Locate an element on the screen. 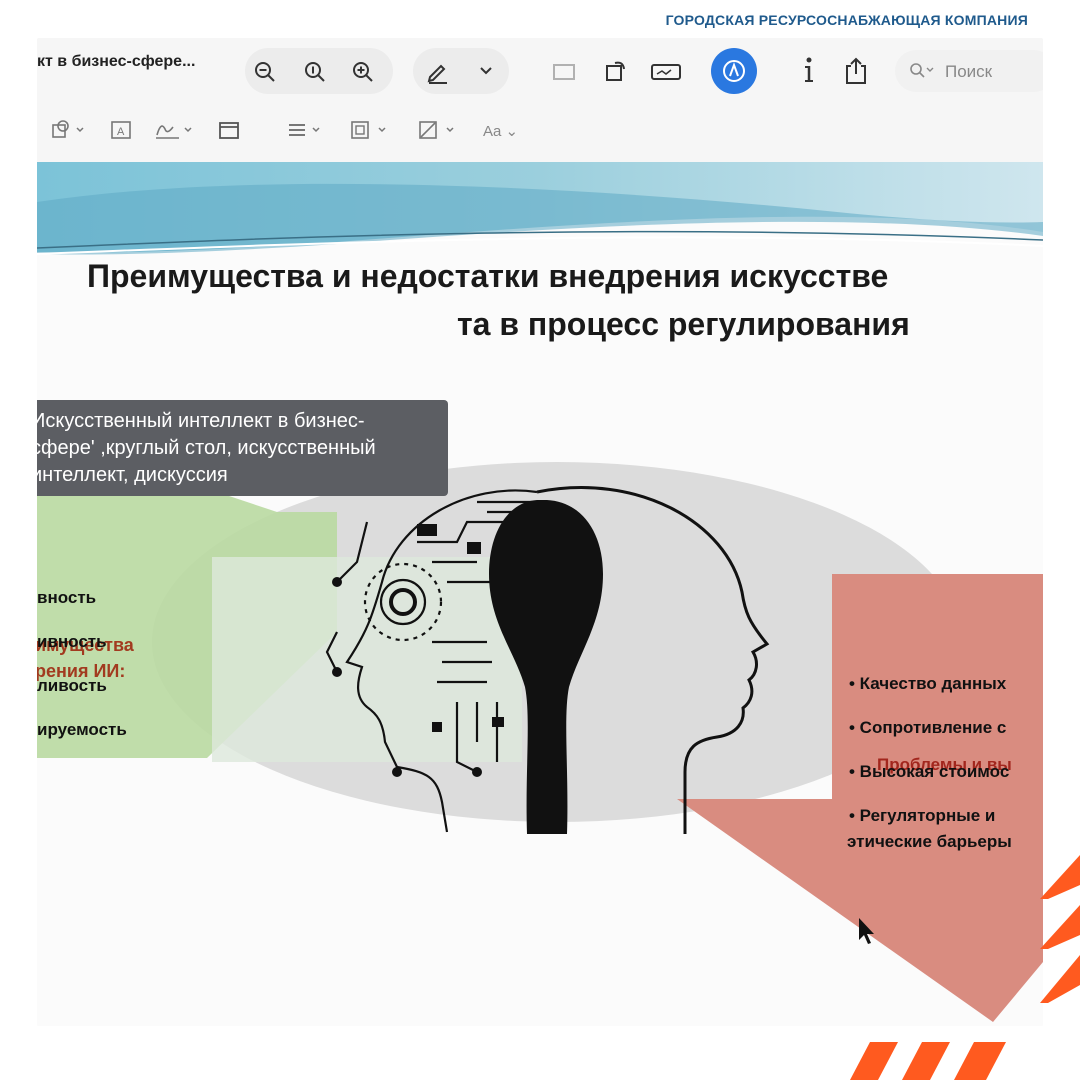 The image size is (1080, 1080). svg-text: A is located at coordinates (121, 132).